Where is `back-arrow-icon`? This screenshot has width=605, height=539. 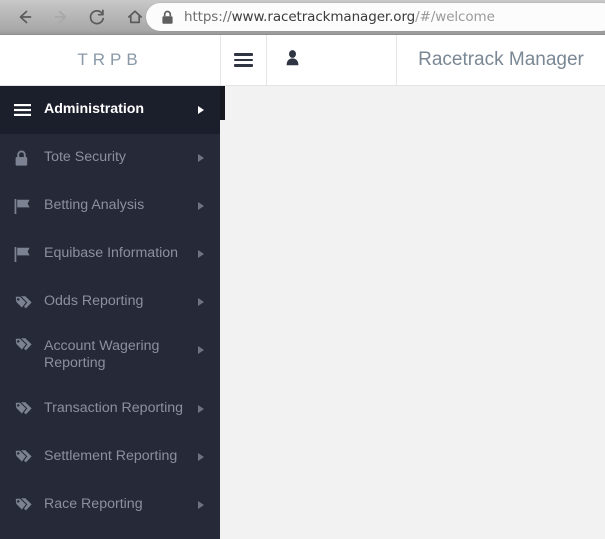 back-arrow-icon is located at coordinates (25, 17).